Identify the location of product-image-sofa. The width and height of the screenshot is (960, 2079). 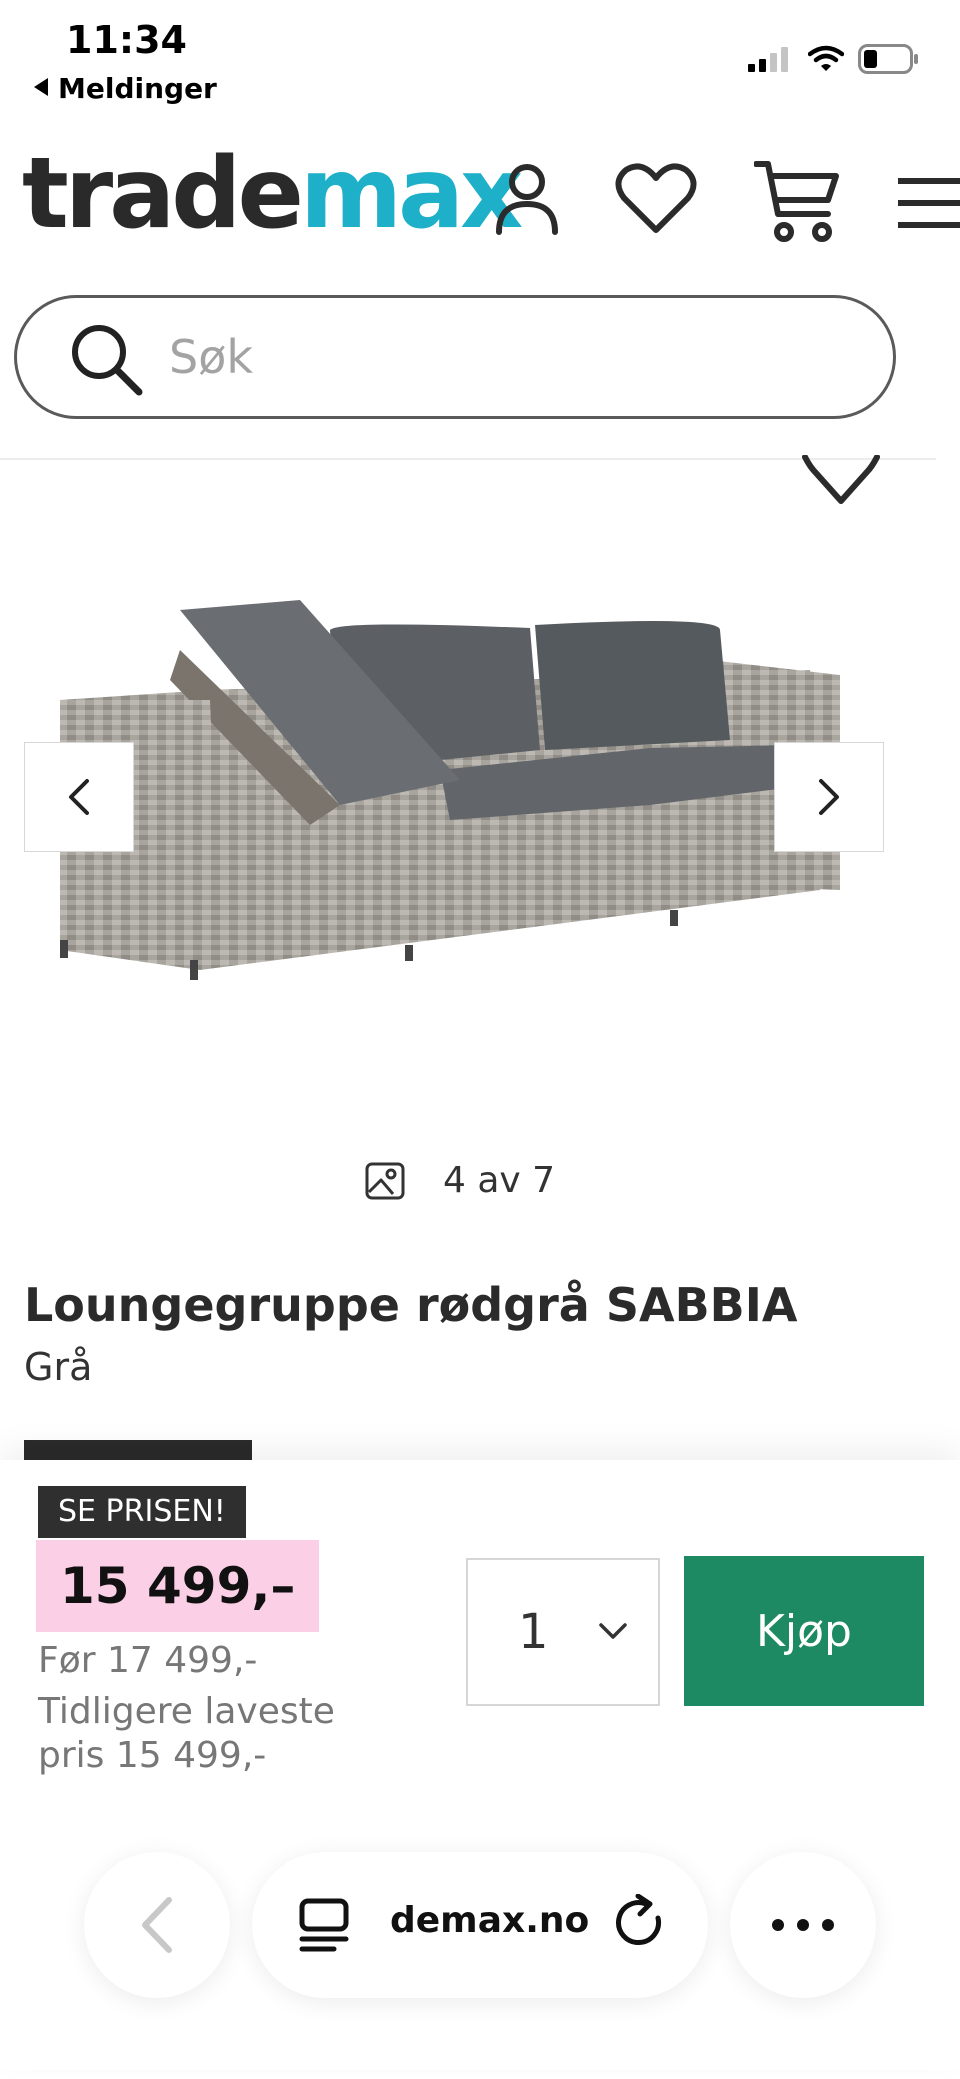
(450, 790).